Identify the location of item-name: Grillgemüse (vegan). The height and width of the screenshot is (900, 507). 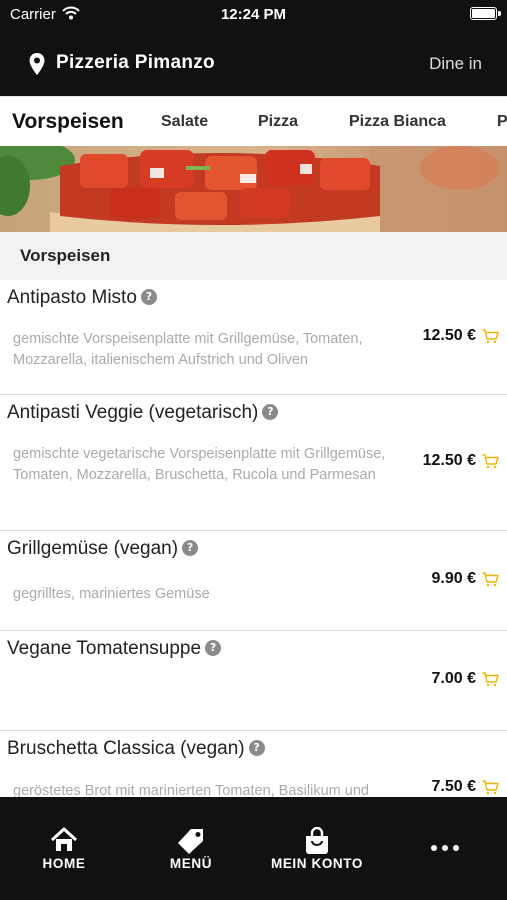
(93, 548).